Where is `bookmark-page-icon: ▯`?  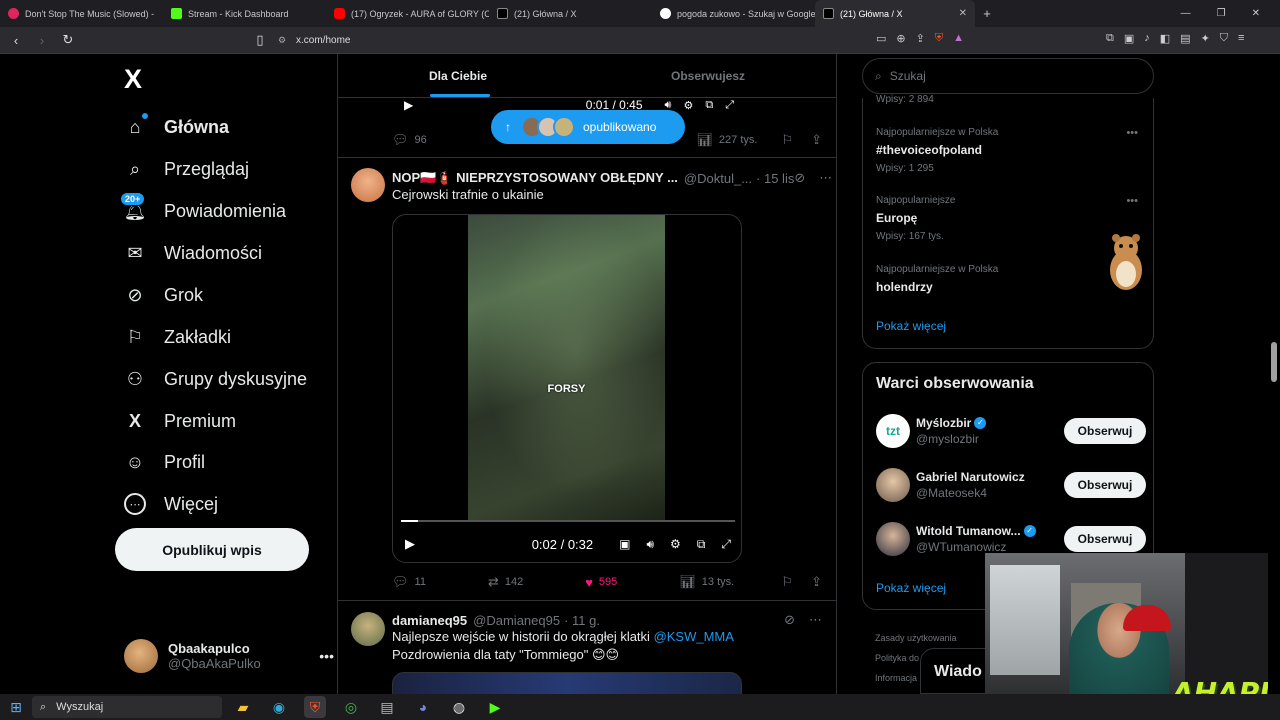
bookmark-page-icon: ▯ is located at coordinates (260, 40).